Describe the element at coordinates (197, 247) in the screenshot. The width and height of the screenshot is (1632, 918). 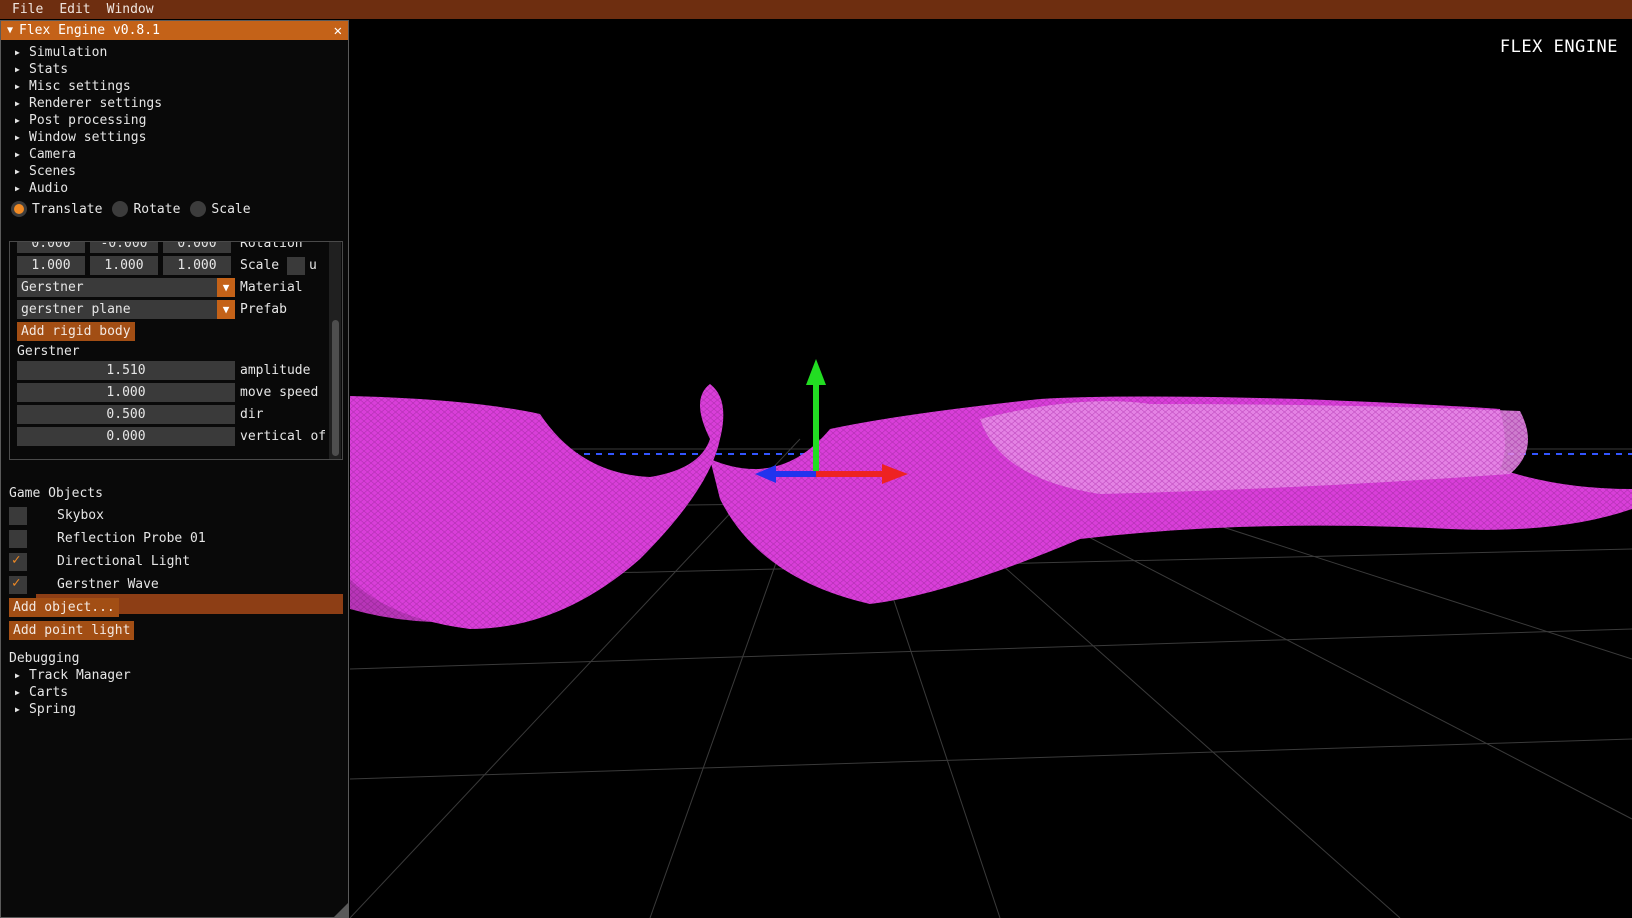
I see `rotation-z-field: 0.000` at that location.